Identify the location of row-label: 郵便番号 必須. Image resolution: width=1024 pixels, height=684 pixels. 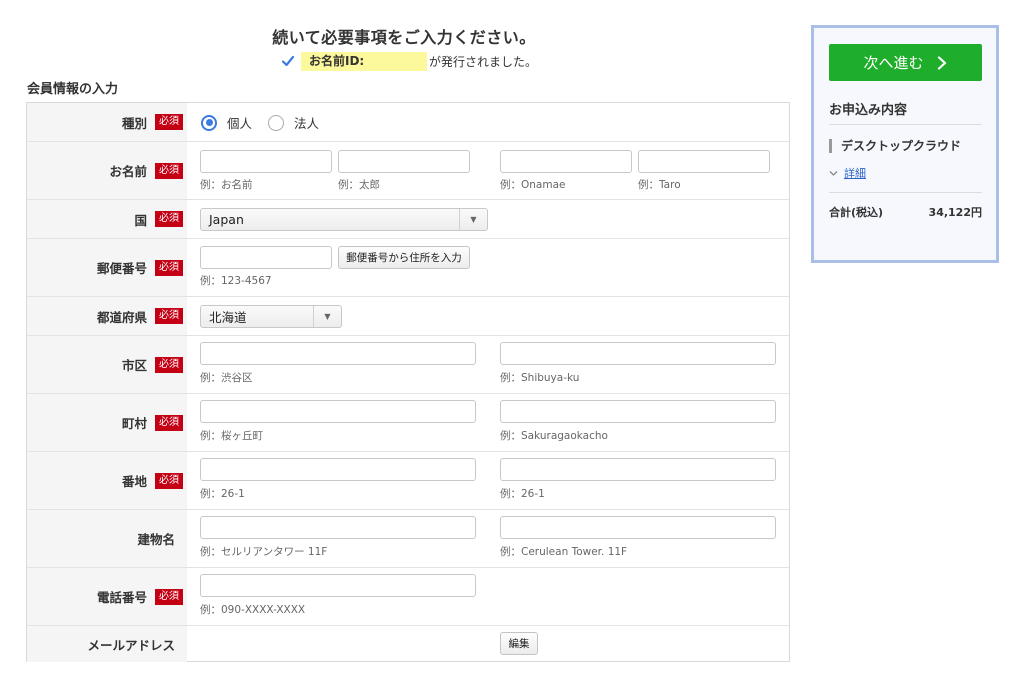
(107, 267).